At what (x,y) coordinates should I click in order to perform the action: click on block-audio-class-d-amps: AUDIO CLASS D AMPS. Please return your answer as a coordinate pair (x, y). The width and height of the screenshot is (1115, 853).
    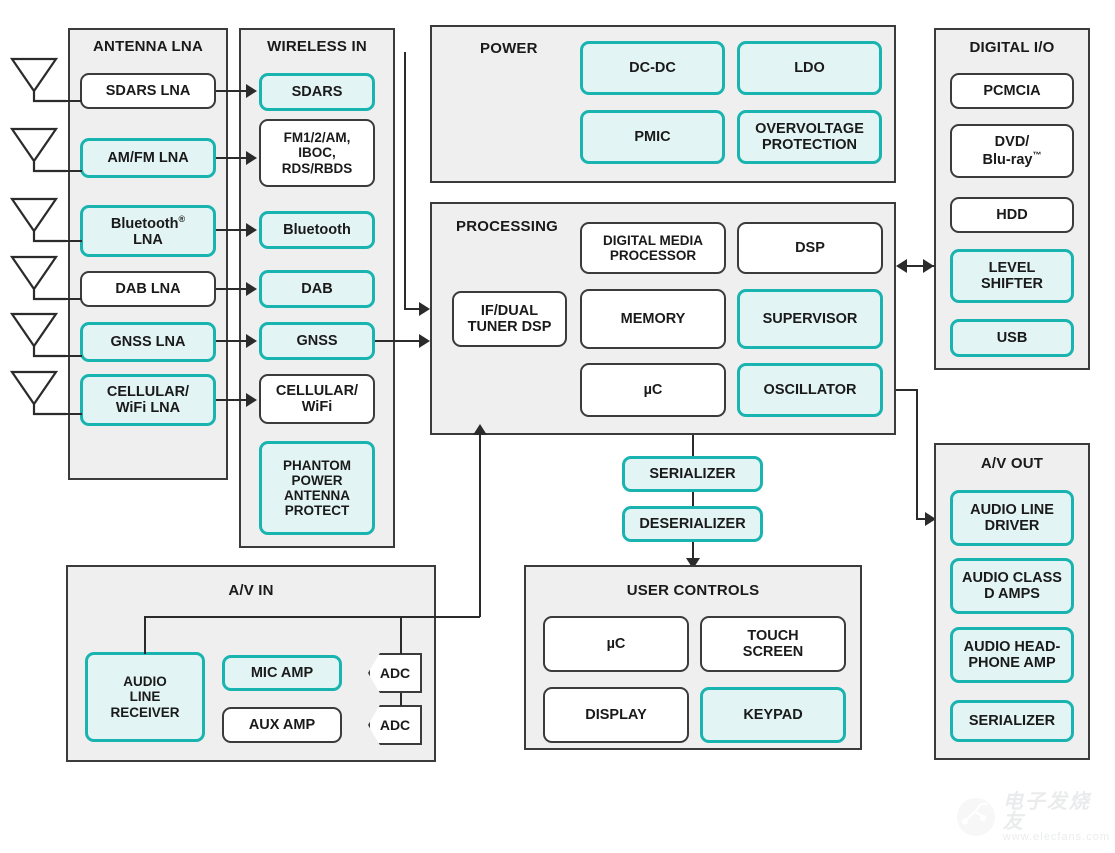
    Looking at the image, I should click on (1012, 586).